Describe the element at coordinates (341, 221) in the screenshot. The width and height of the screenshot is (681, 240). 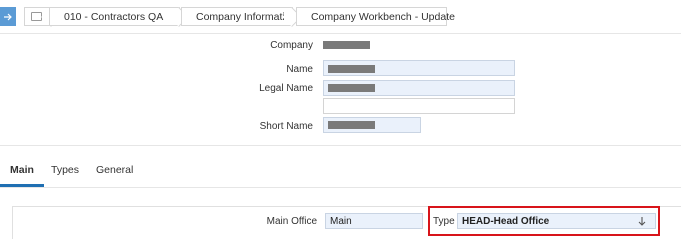
I see `main-office-value: Main` at that location.